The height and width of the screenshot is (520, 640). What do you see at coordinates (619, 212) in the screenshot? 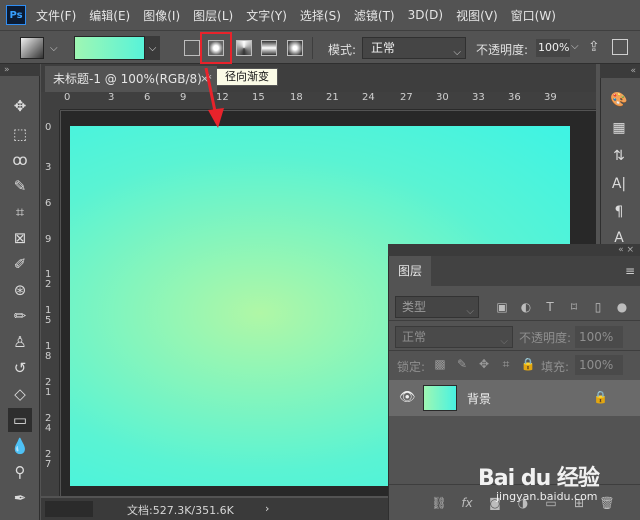
I see `paragraph-icon: ¶` at bounding box center [619, 212].